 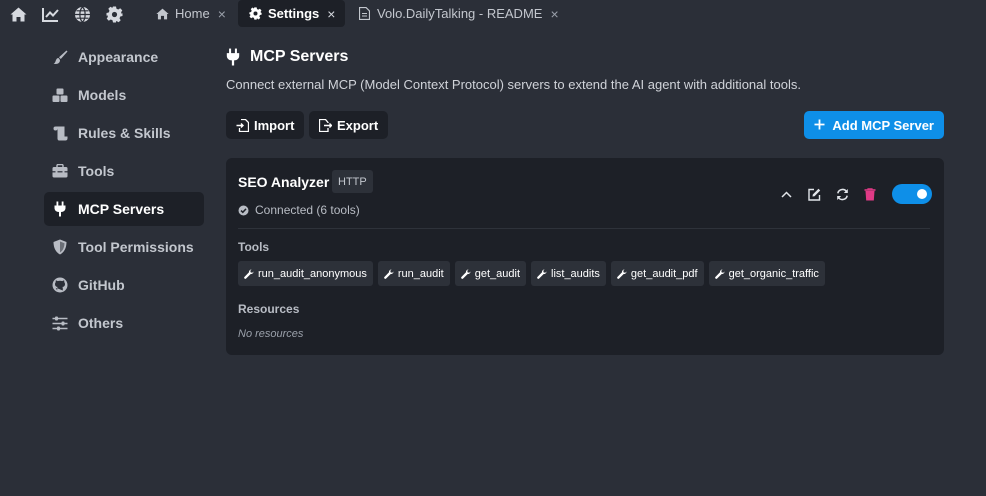 What do you see at coordinates (922, 194) in the screenshot?
I see `toggle-knob` at bounding box center [922, 194].